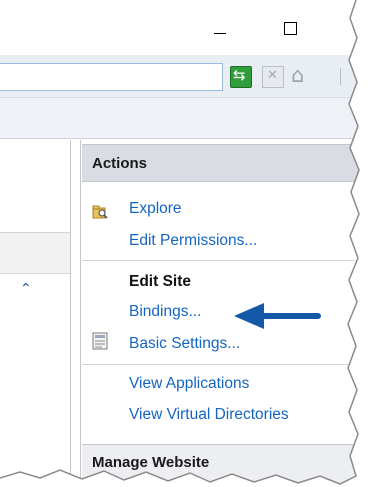 Image resolution: width=373 pixels, height=487 pixels. Describe the element at coordinates (100, 341) in the screenshot. I see `basic-settings-icon` at that location.